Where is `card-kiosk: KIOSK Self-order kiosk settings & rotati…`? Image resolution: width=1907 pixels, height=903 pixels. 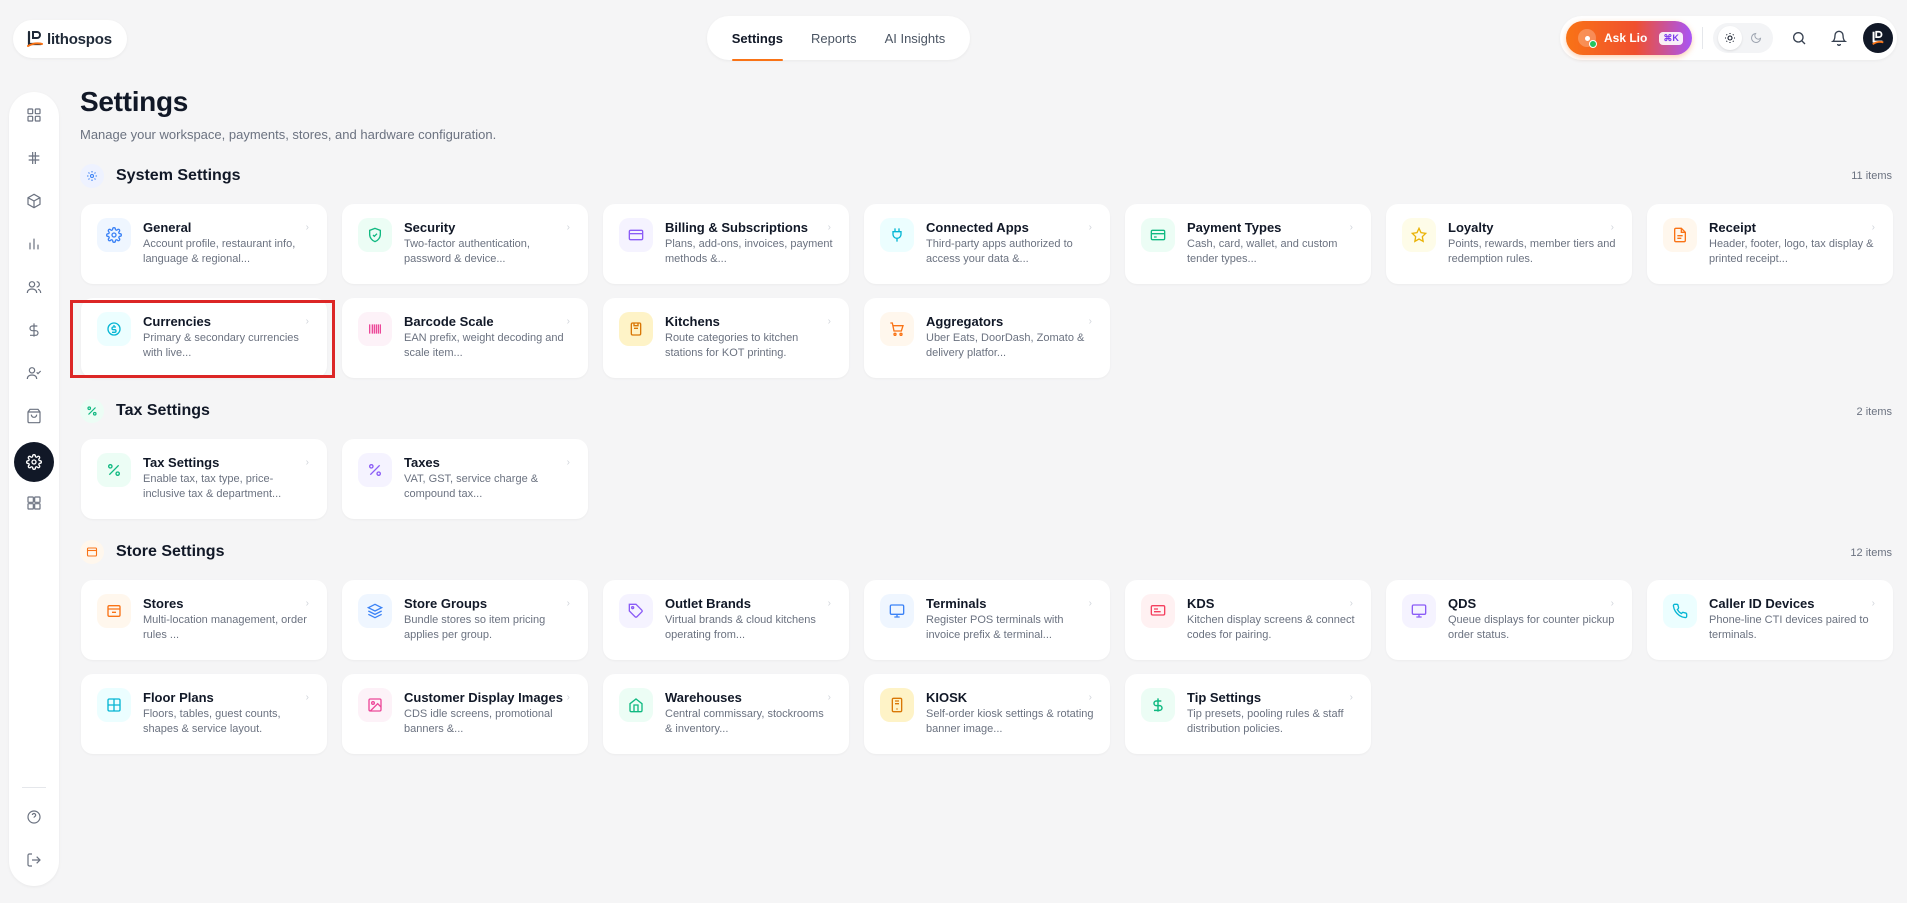
card-kiosk: KIOSK Self-order kiosk settings & rotati… is located at coordinates (987, 714).